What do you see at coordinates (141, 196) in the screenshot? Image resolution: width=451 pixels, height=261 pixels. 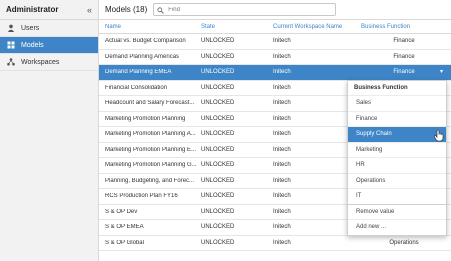 I see `cell-name: RCS Production Plan FY16` at bounding box center [141, 196].